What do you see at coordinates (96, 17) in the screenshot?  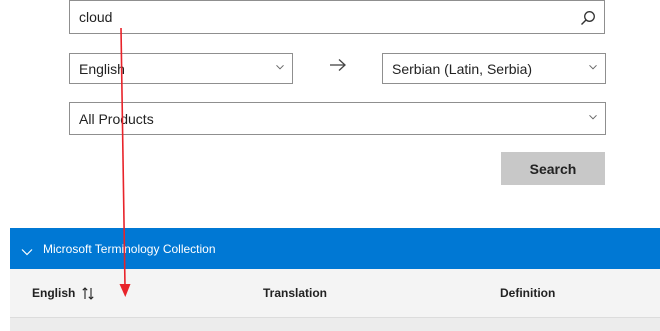 I see `search-query: cloud` at bounding box center [96, 17].